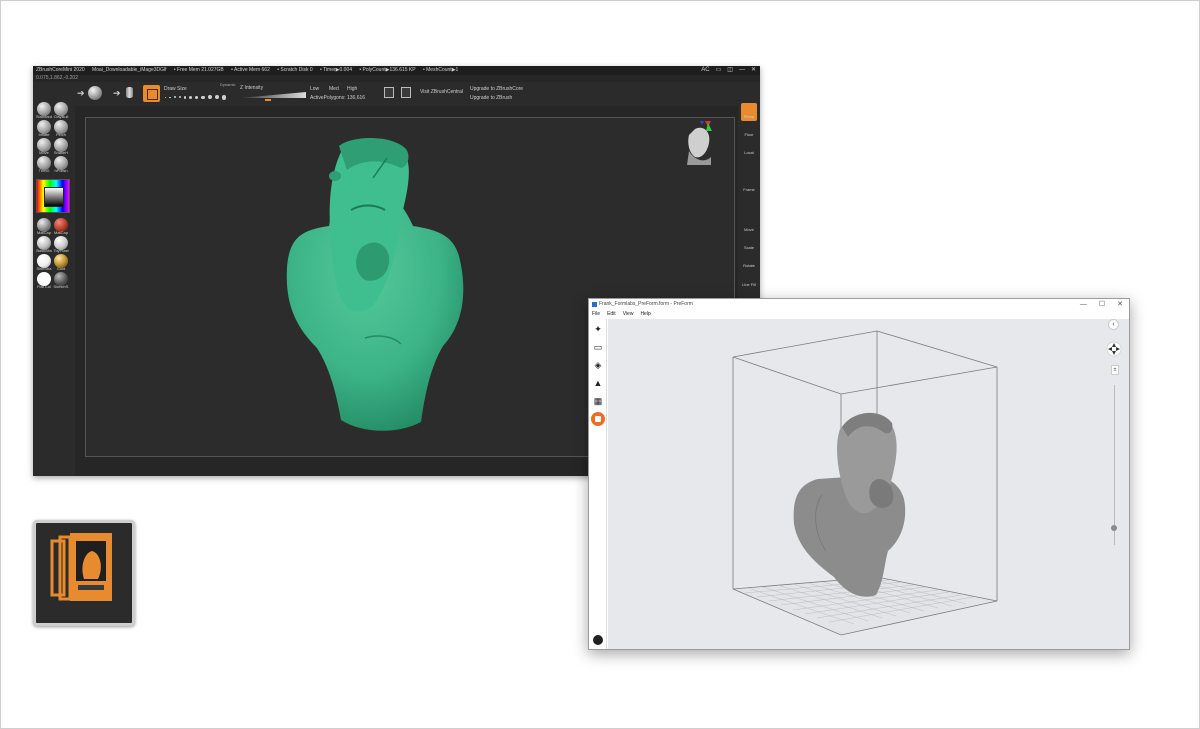  What do you see at coordinates (1114, 528) in the screenshot?
I see `layer-slider-knob` at bounding box center [1114, 528].